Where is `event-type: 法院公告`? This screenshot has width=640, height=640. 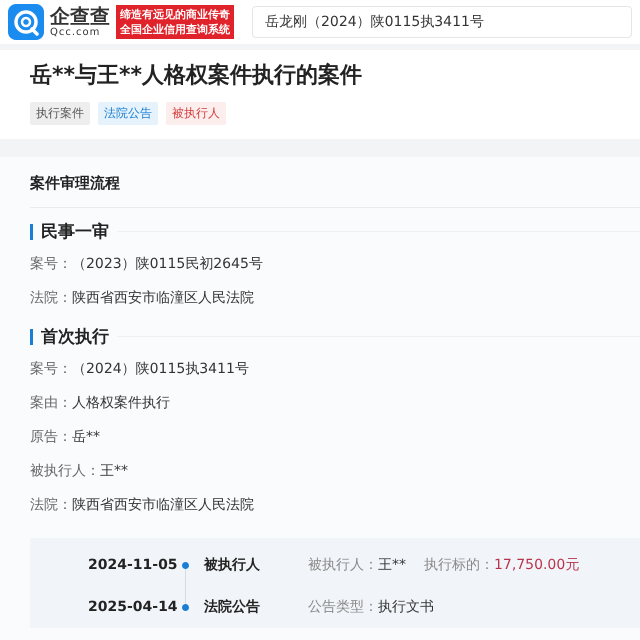 event-type: 法院公告 is located at coordinates (232, 607).